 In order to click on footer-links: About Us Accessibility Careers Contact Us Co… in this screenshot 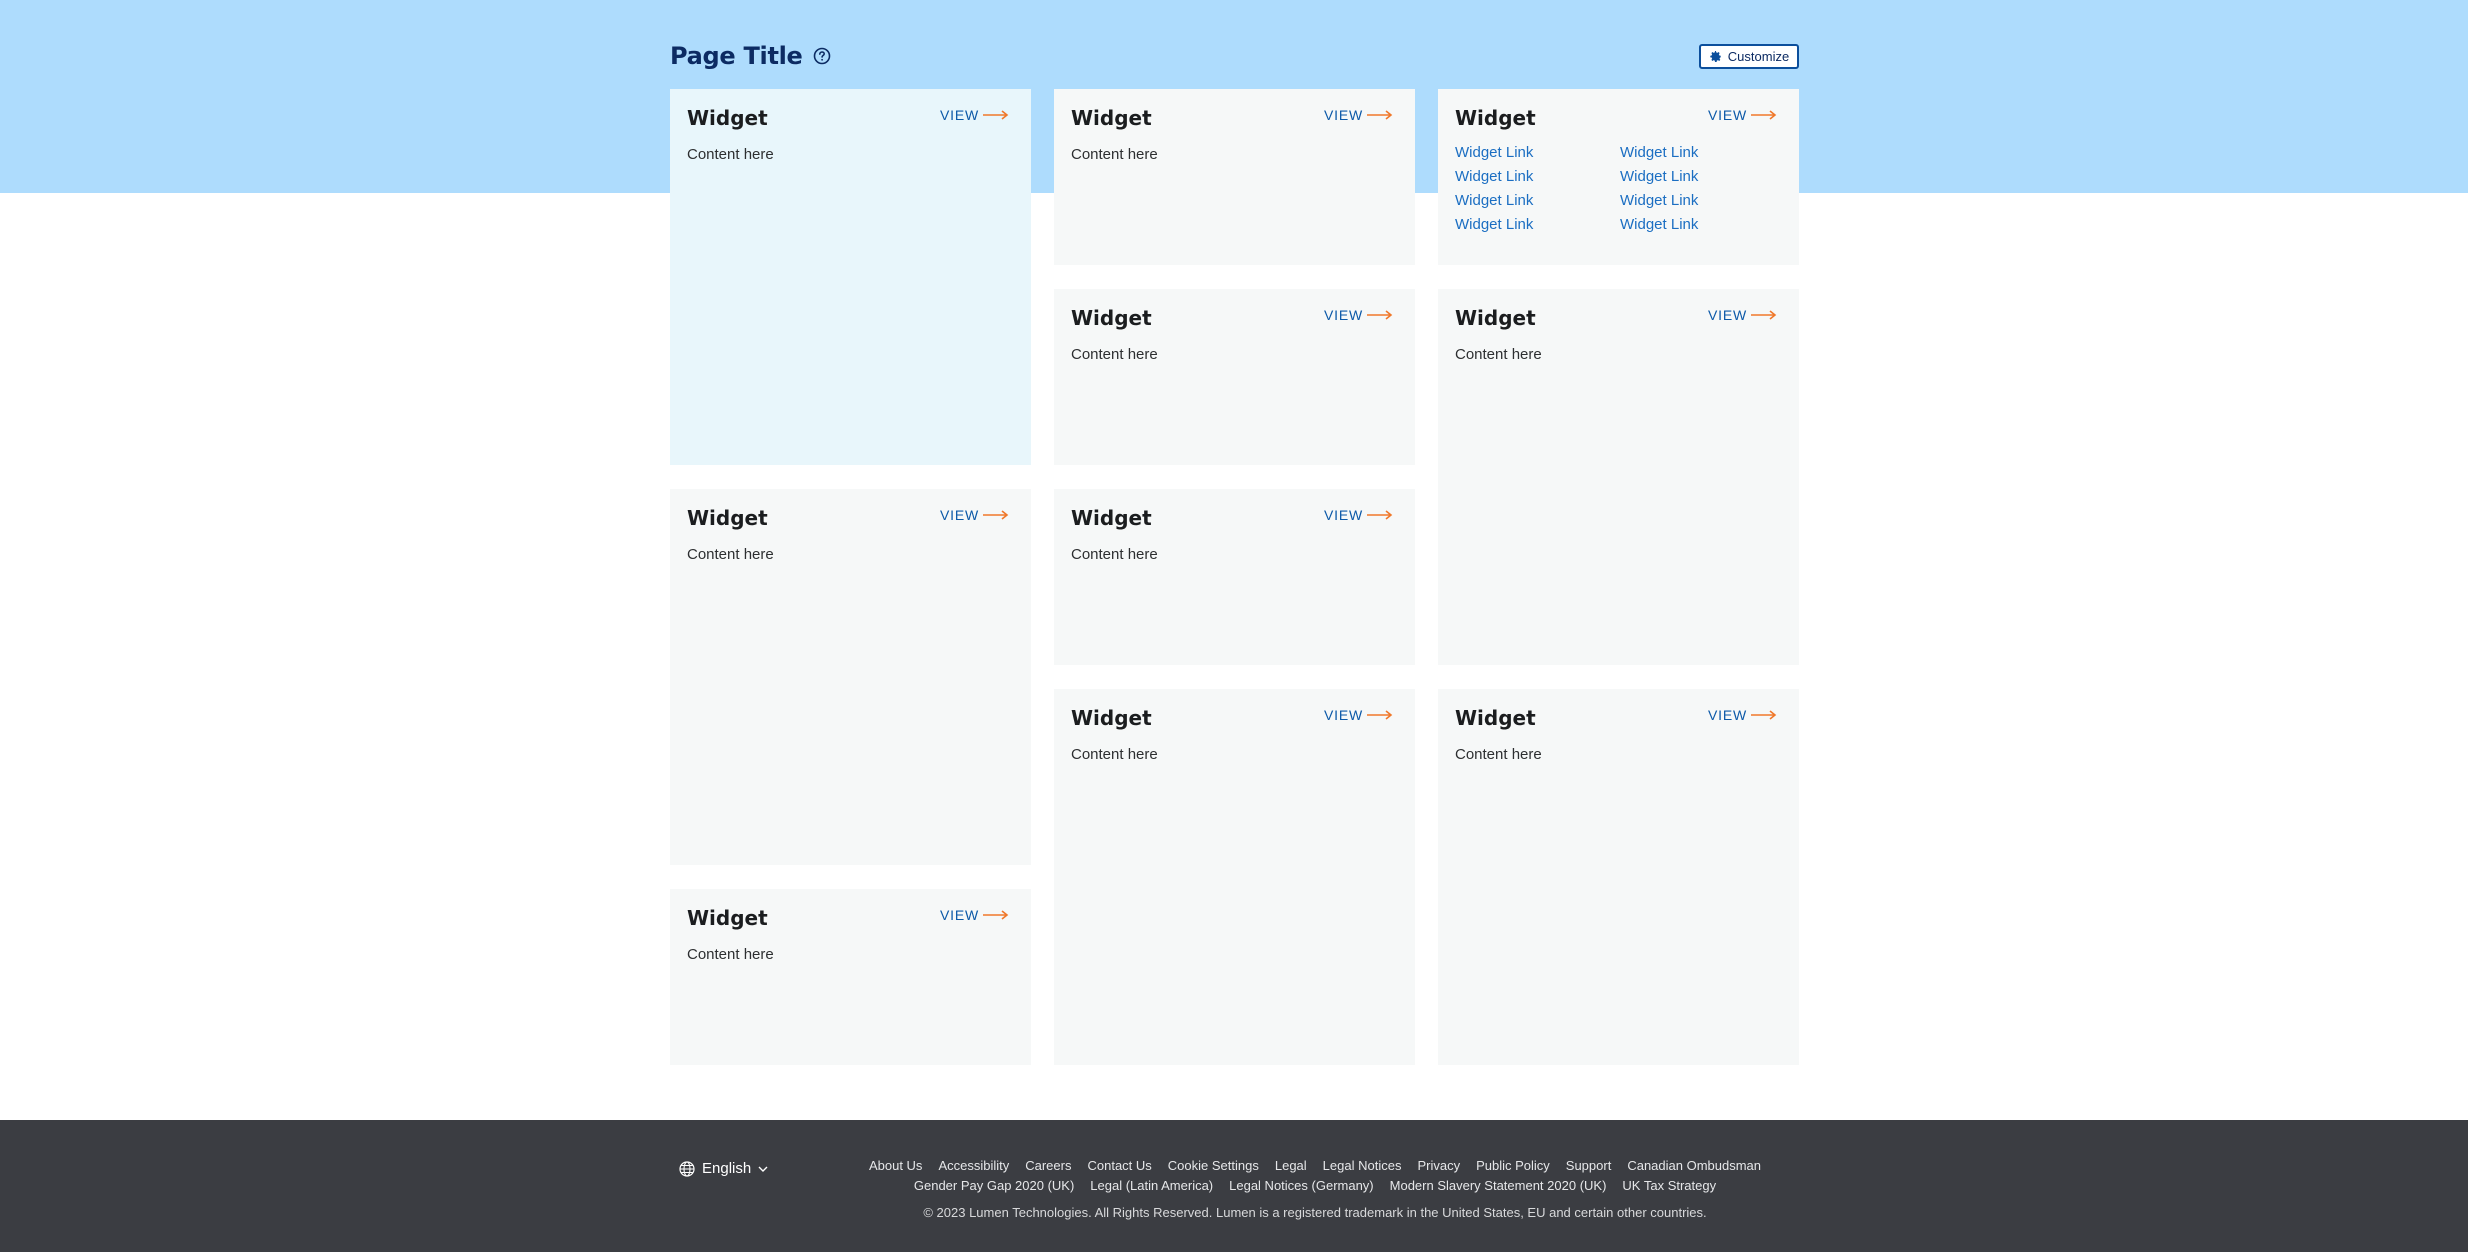, I will do `click(1315, 1176)`.